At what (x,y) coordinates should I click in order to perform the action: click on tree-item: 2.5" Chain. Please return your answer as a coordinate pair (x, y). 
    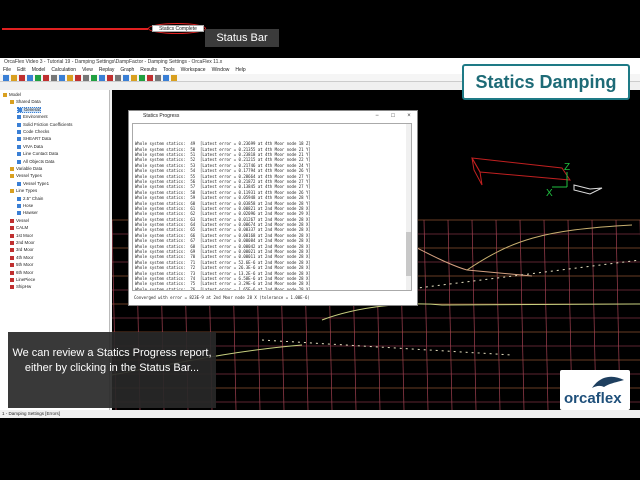
    Looking at the image, I should click on (30, 199).